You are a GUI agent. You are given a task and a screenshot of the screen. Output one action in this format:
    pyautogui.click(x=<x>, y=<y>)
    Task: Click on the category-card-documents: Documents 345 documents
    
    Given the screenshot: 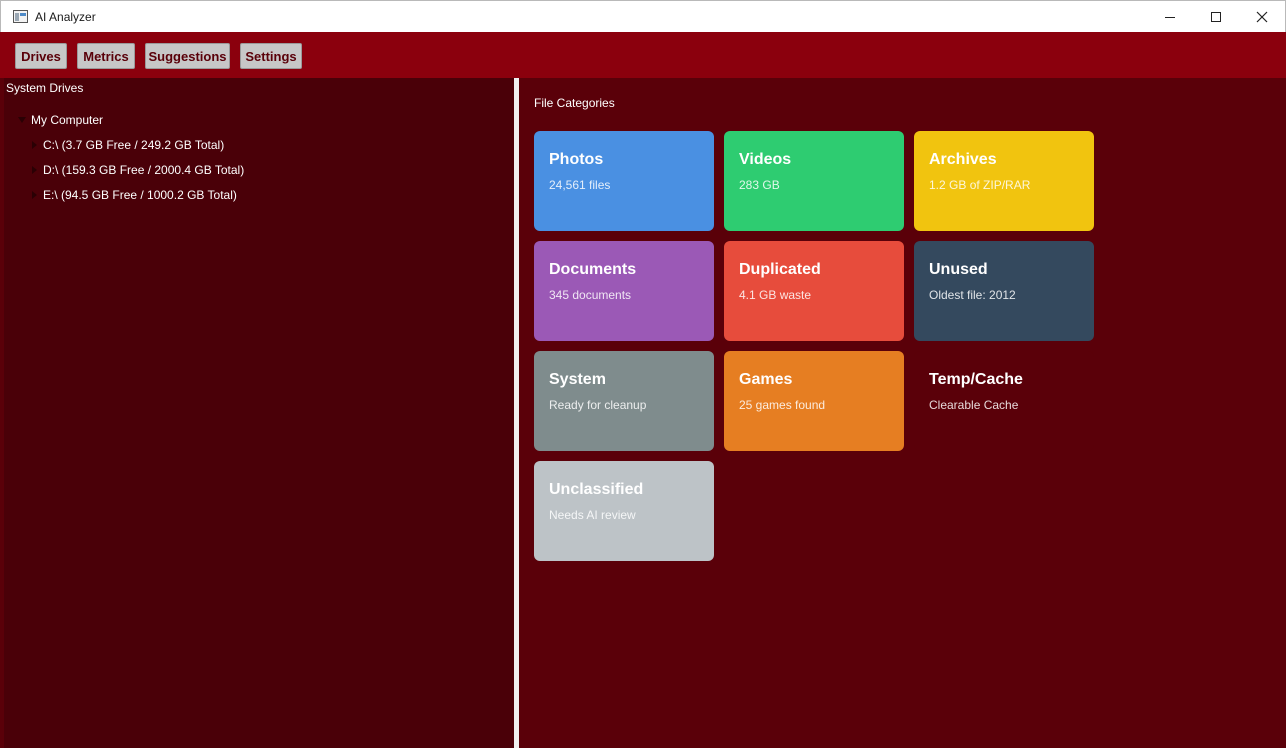 What is the action you would take?
    pyautogui.click(x=624, y=291)
    